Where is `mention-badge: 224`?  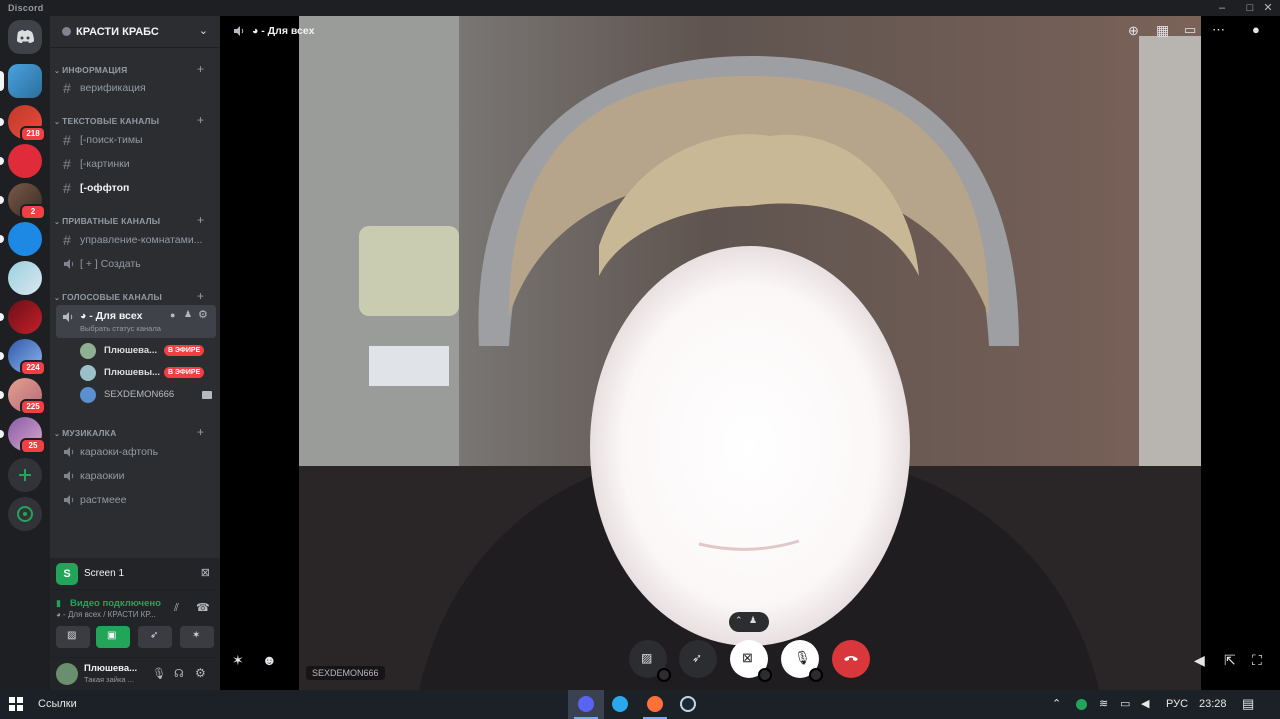
mention-badge: 224 is located at coordinates (33, 368).